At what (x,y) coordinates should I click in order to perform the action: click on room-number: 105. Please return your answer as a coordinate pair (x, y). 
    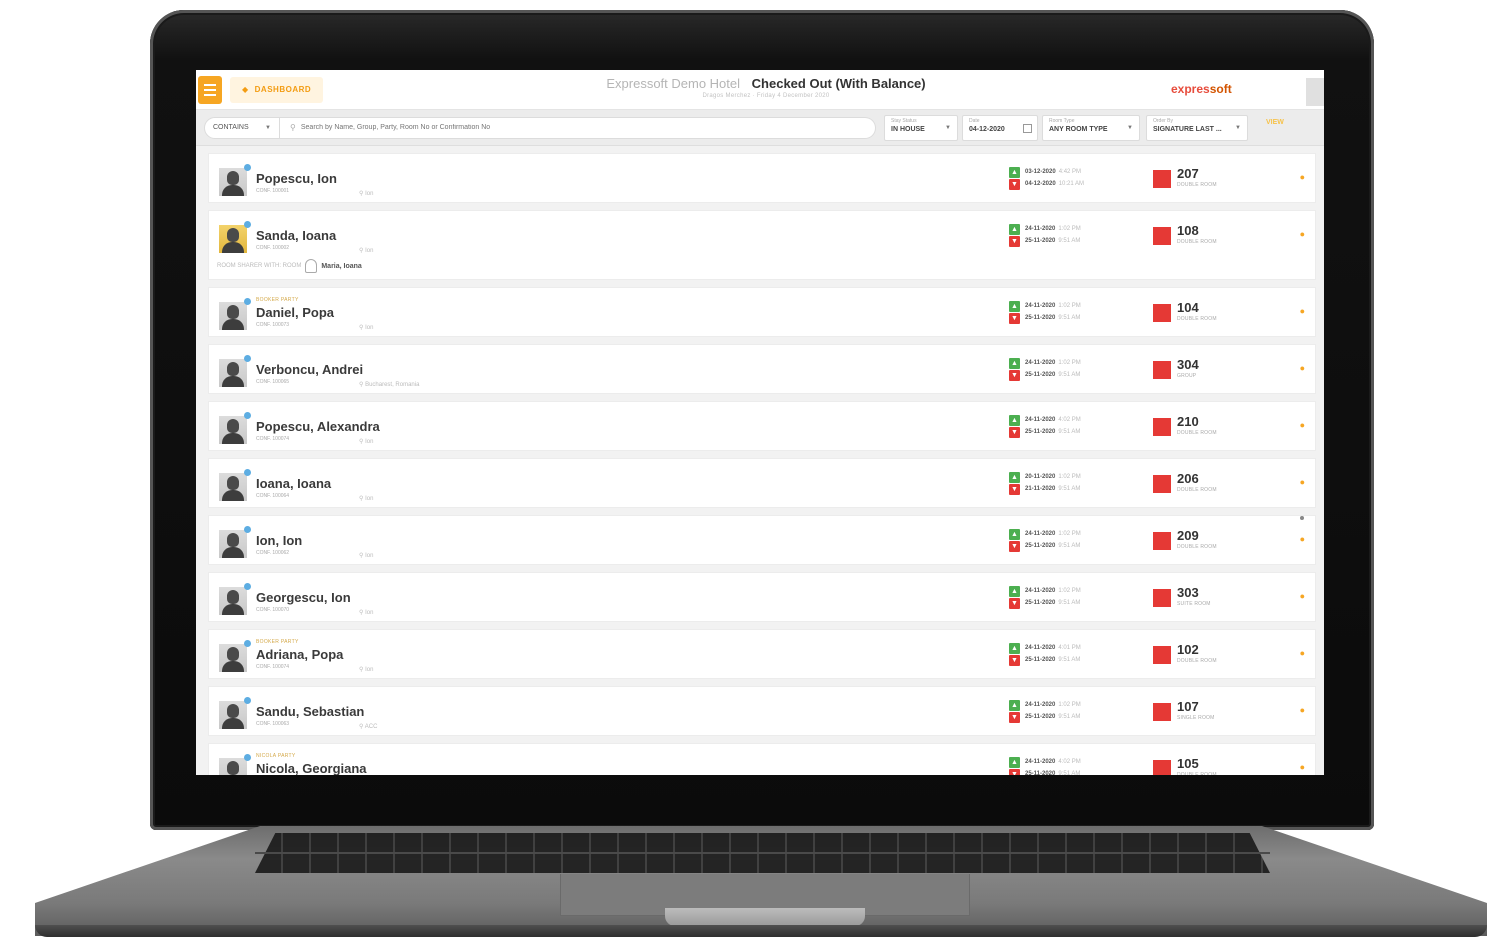
    Looking at the image, I should click on (1188, 763).